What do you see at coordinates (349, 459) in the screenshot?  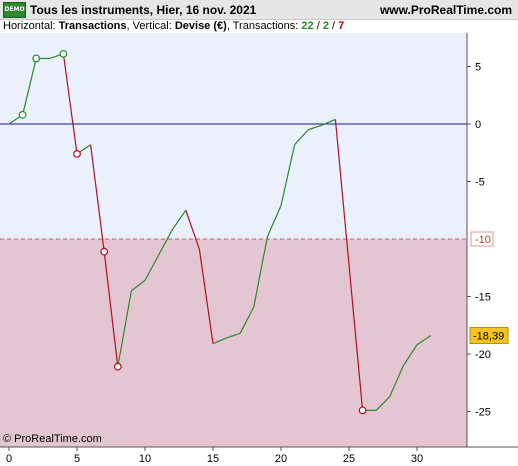 I see `x-tick-label: 25` at bounding box center [349, 459].